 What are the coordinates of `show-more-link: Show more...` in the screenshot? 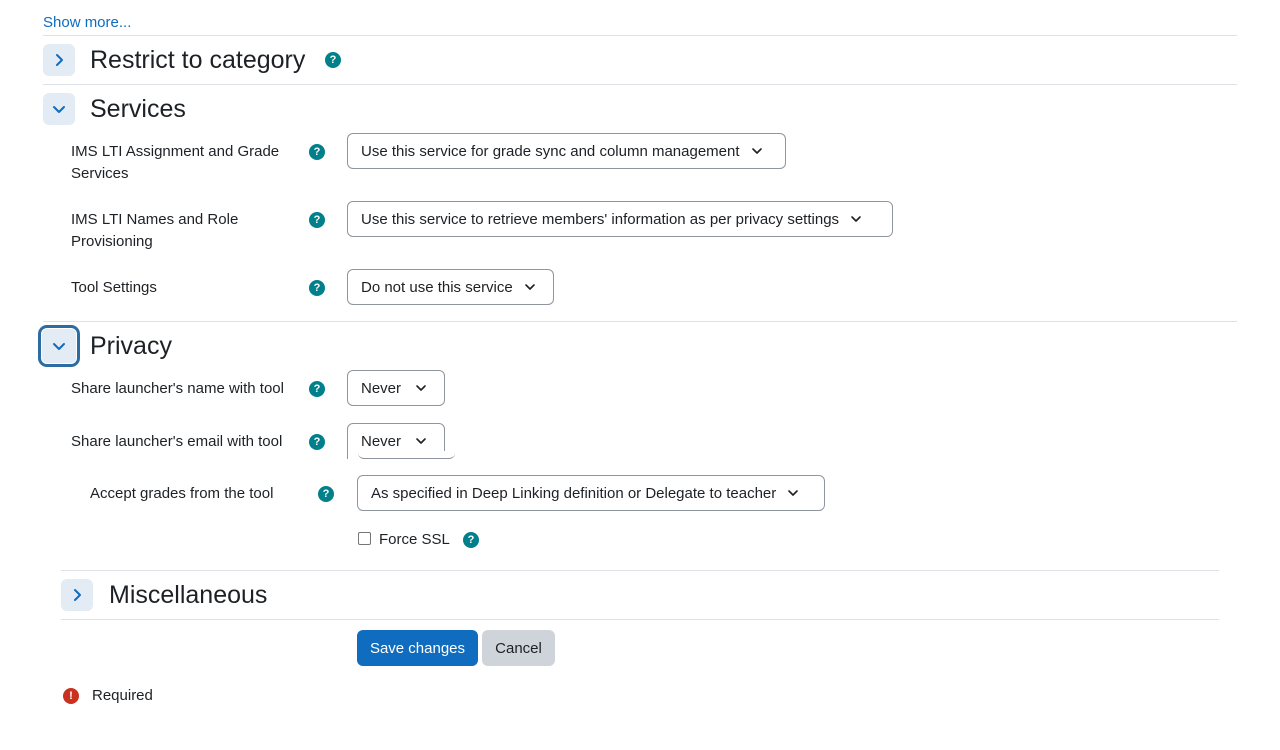 It's located at (87, 22).